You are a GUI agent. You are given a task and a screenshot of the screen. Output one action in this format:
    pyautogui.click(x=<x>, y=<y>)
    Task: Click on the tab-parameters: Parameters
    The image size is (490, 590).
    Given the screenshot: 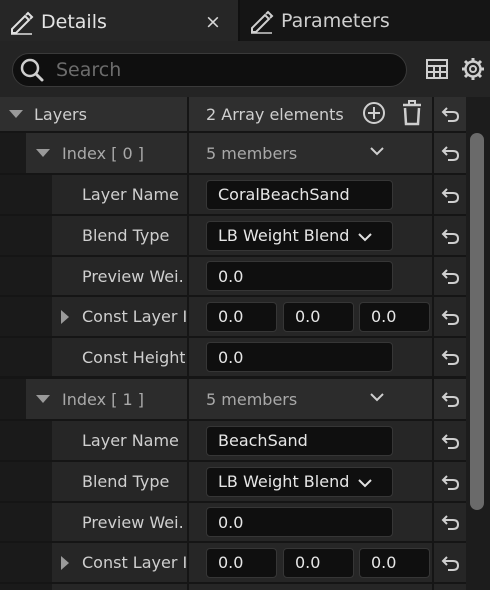 What is the action you would take?
    pyautogui.click(x=365, y=20)
    